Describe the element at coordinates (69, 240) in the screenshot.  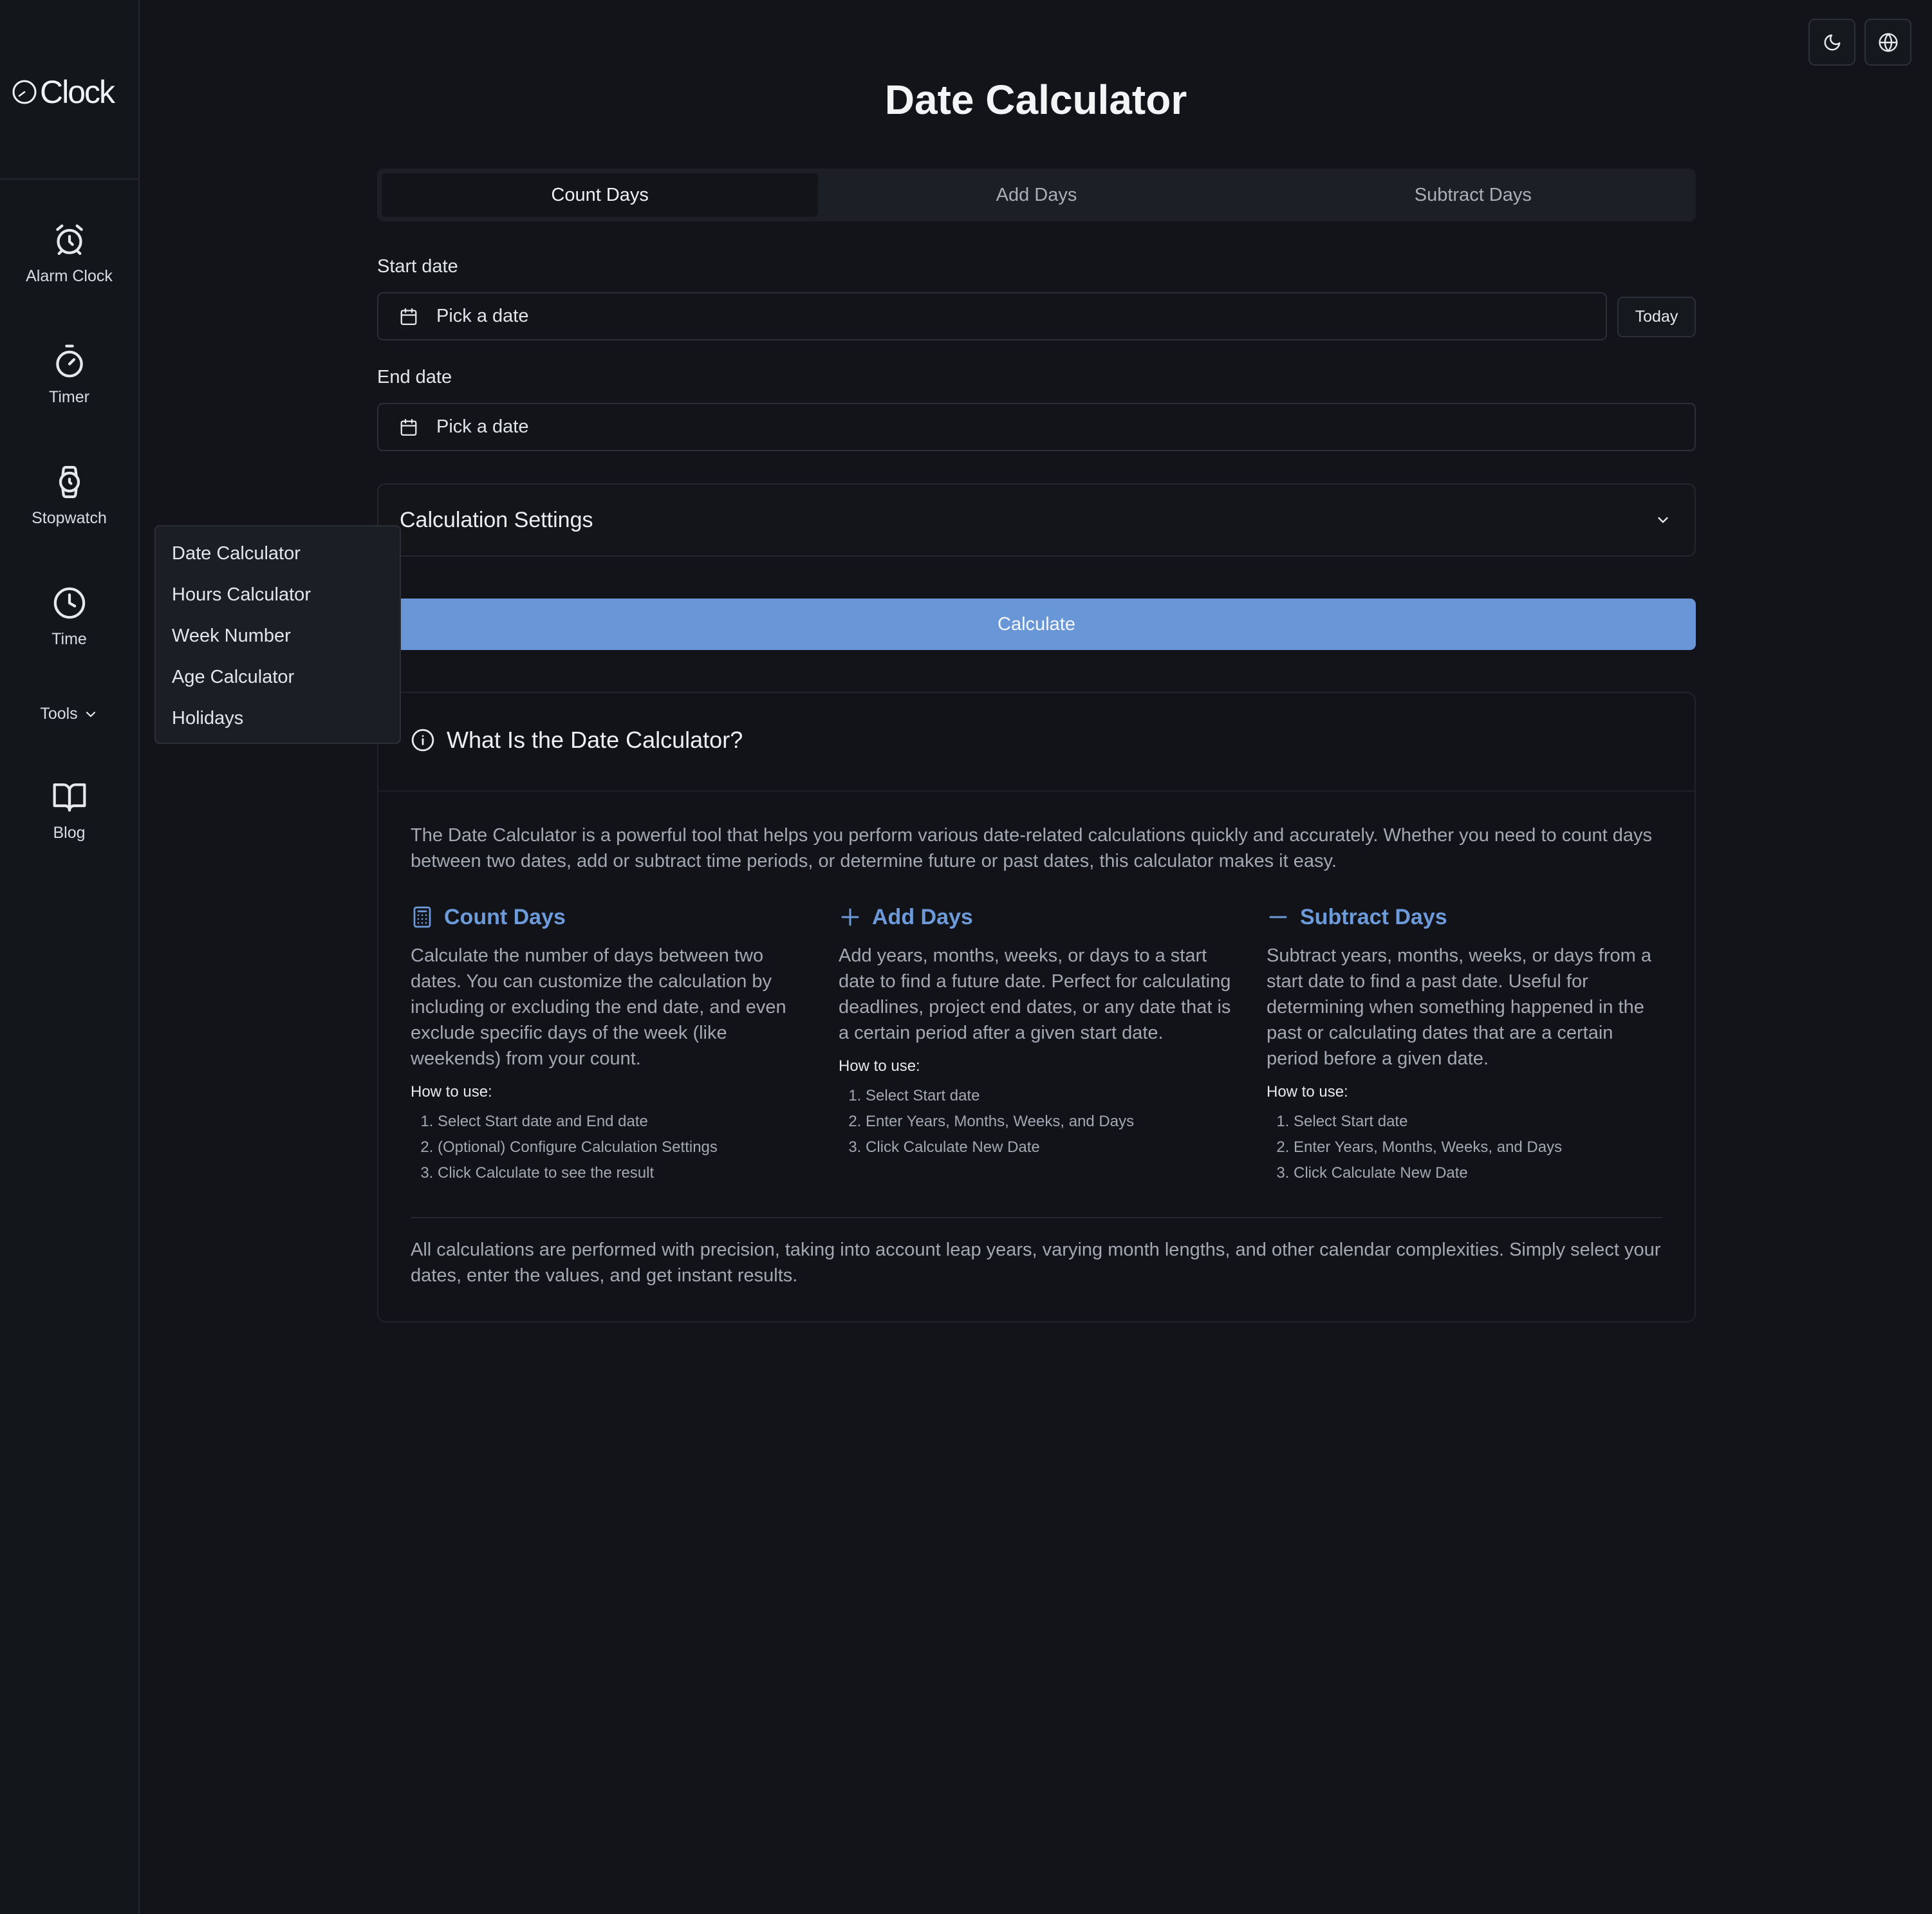
I see `alarm-clock-icon` at that location.